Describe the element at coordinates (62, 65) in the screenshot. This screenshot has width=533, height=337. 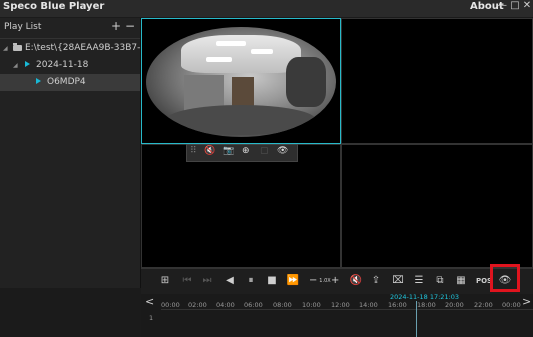
I see `tree-item-label: 2024-11-18` at that location.